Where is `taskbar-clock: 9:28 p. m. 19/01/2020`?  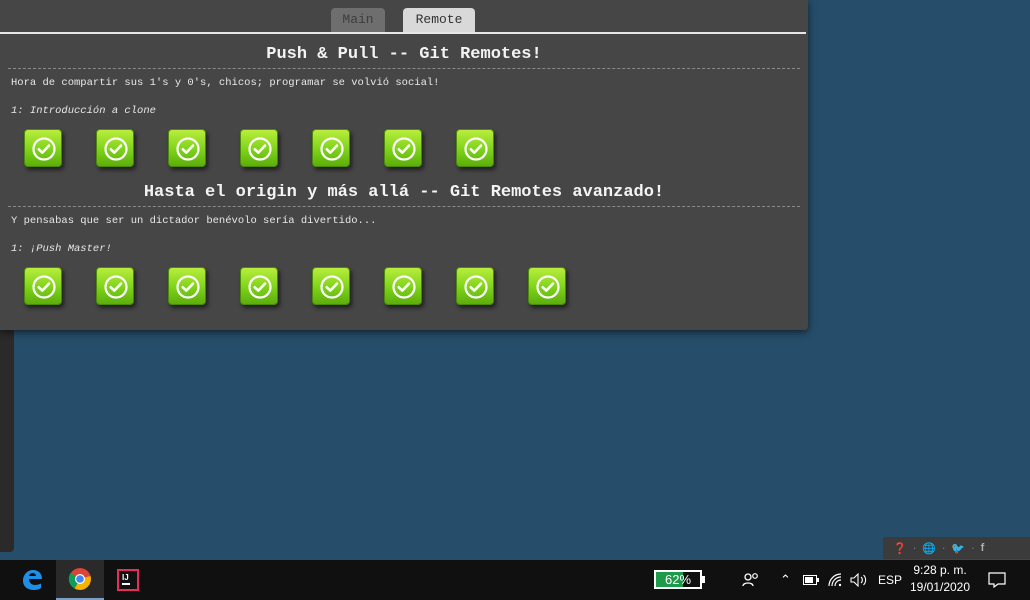
taskbar-clock: 9:28 p. m. 19/01/2020 is located at coordinates (940, 579).